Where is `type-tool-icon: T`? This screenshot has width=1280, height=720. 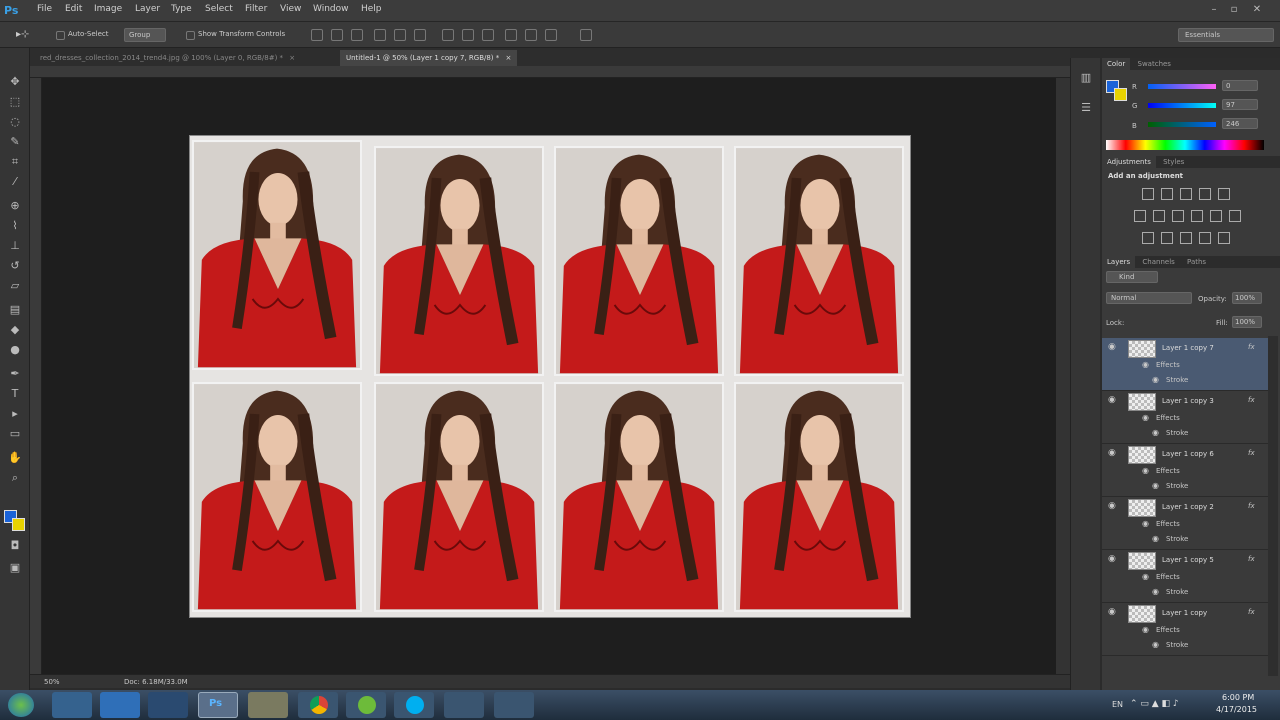
type-tool-icon: T is located at coordinates (15, 394).